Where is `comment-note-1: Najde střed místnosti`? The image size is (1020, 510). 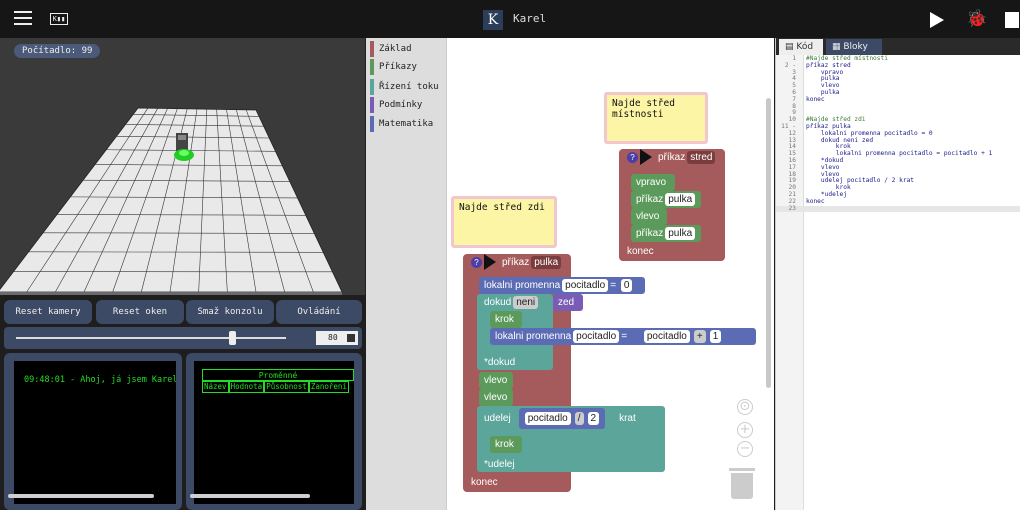
comment-note-1: Najde střed místnosti is located at coordinates (656, 118).